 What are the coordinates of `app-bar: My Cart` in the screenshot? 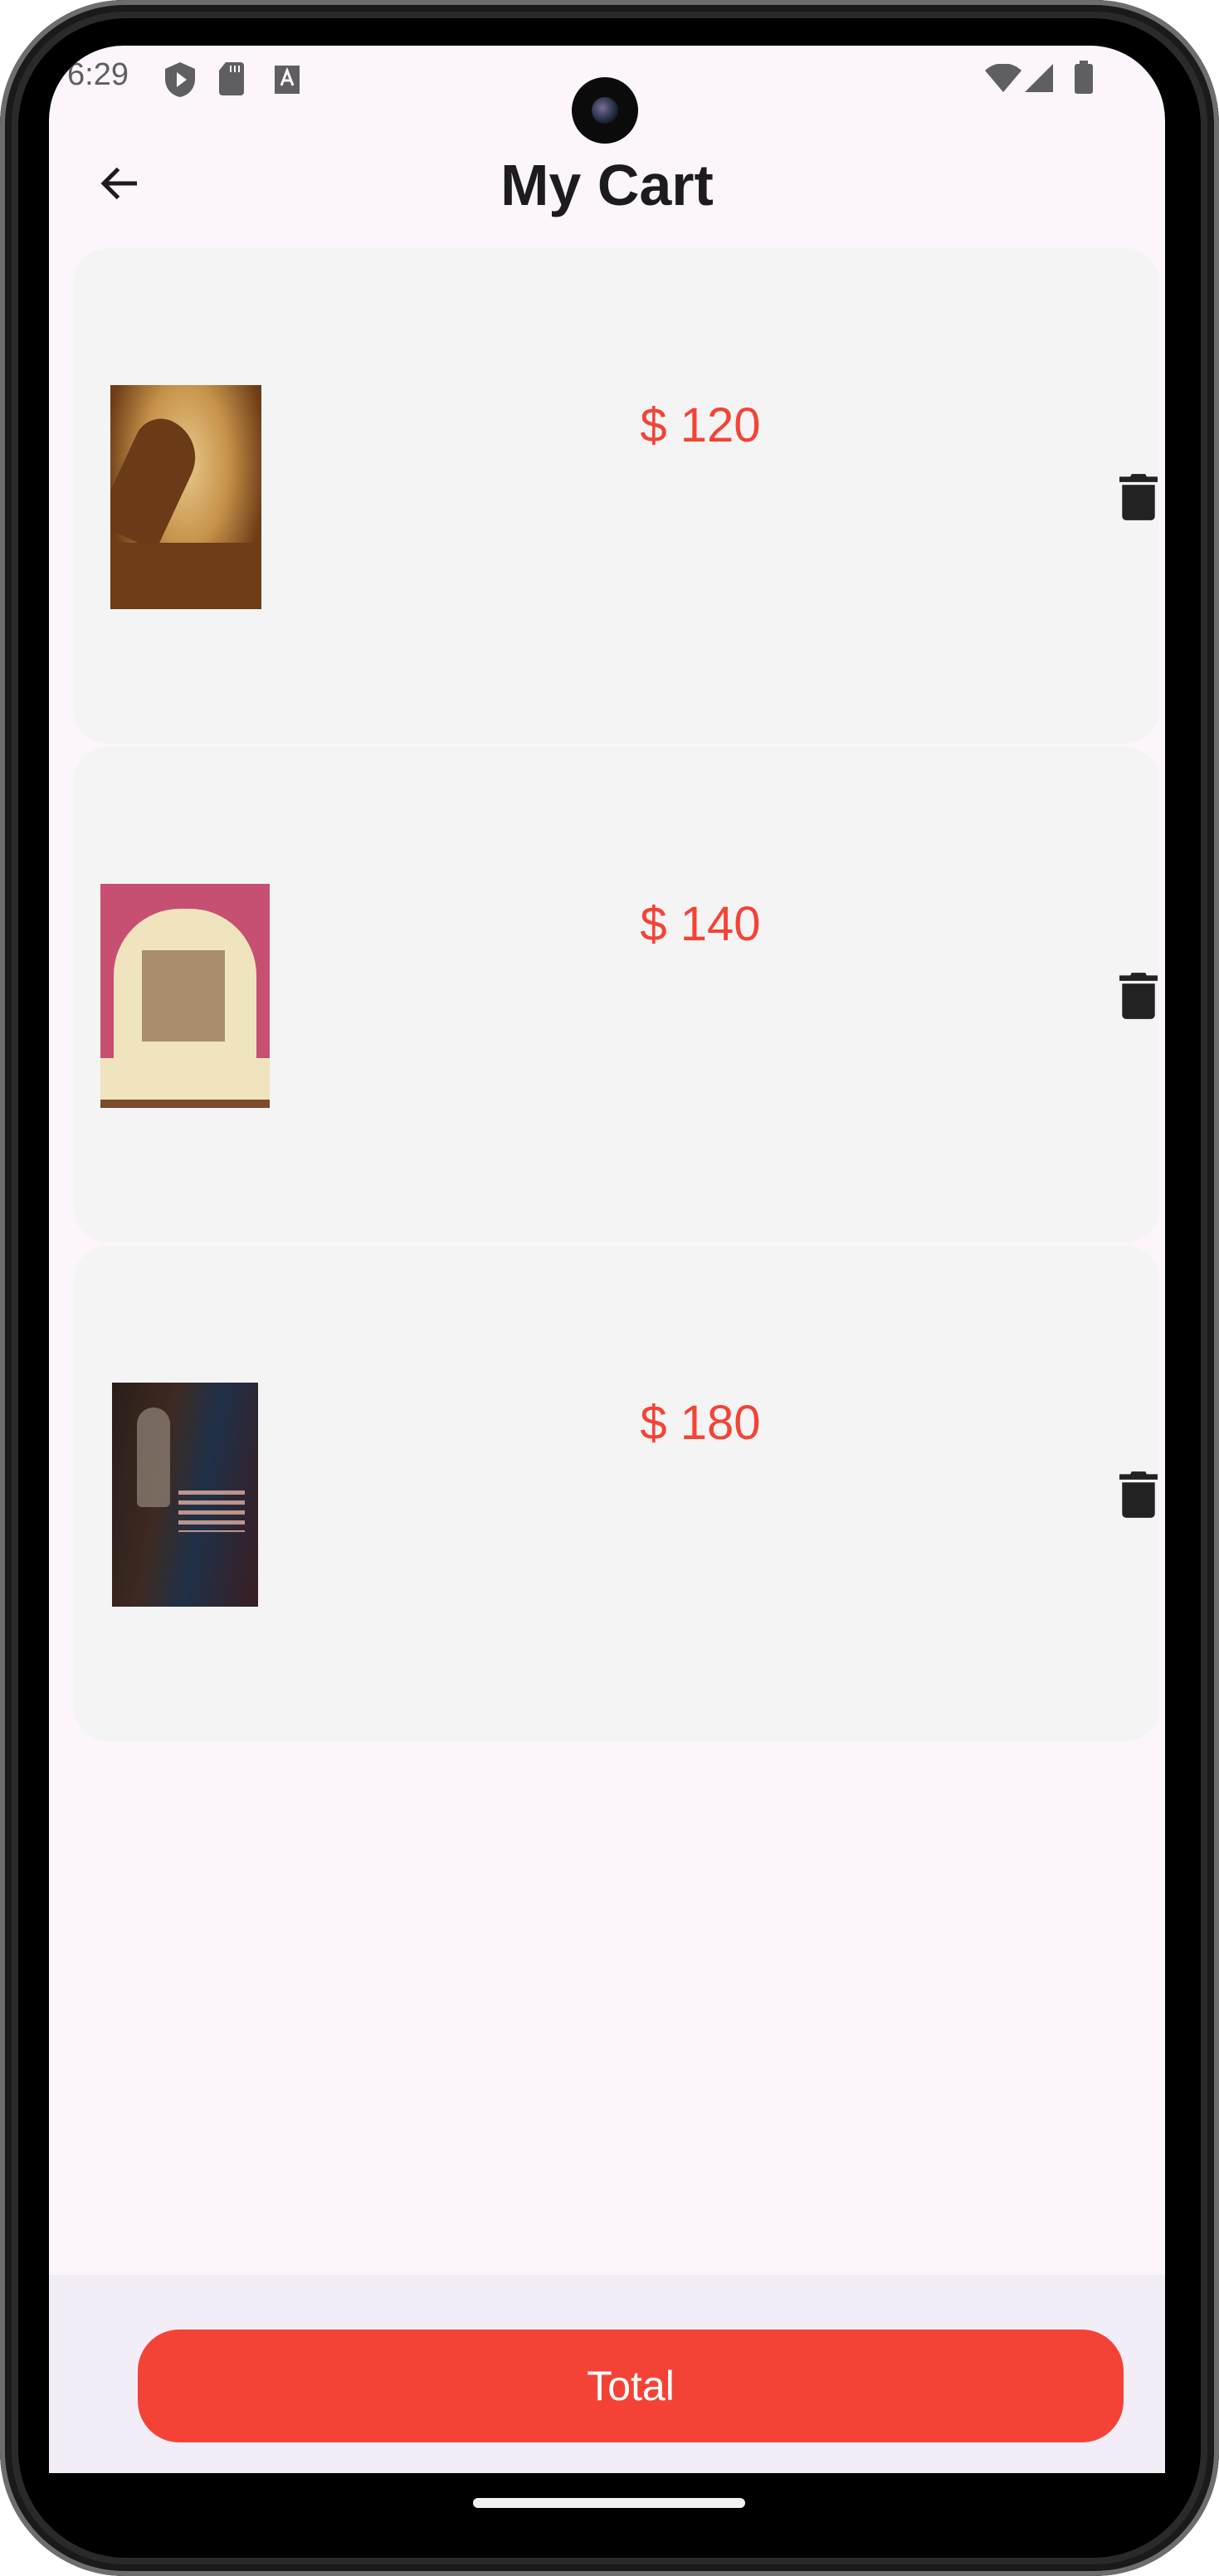 It's located at (607, 183).